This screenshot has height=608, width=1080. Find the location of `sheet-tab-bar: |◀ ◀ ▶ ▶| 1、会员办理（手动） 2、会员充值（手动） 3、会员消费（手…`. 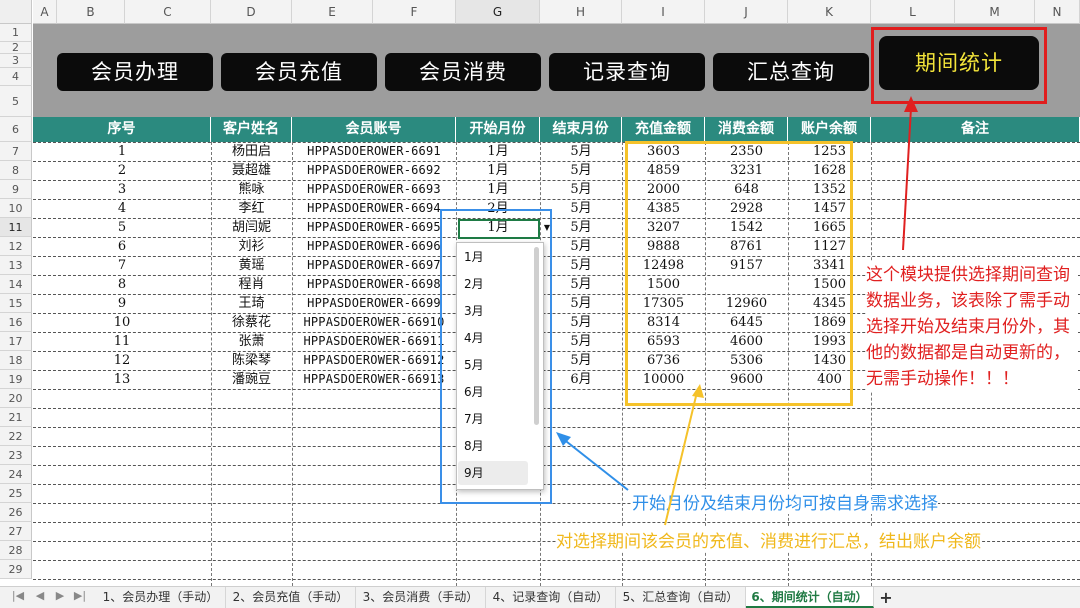

sheet-tab-bar: |◀ ◀ ▶ ▶| 1、会员办理（手动） 2、会员充值（手动） 3、会员消费（手… is located at coordinates (540, 597).